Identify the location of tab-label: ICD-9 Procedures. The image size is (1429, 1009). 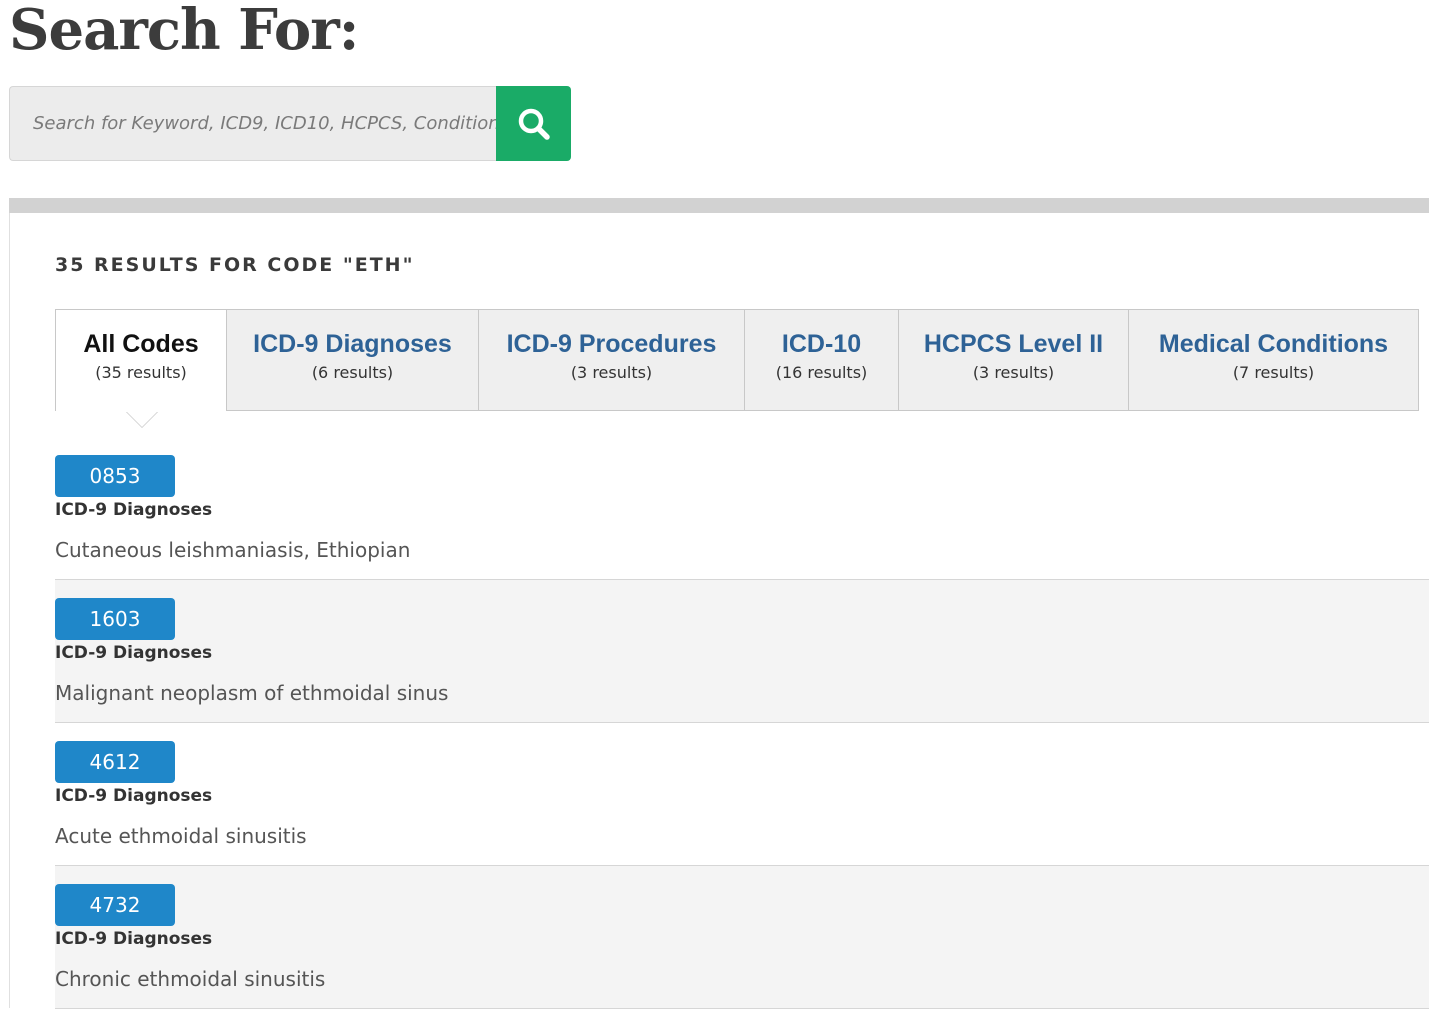
(611, 344).